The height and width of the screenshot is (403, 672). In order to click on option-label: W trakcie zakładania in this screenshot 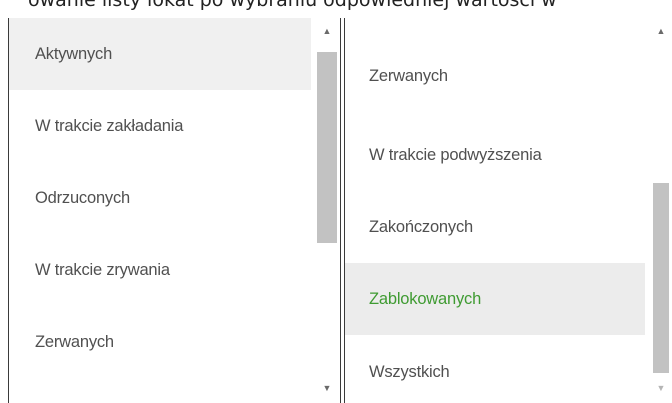, I will do `click(109, 125)`.